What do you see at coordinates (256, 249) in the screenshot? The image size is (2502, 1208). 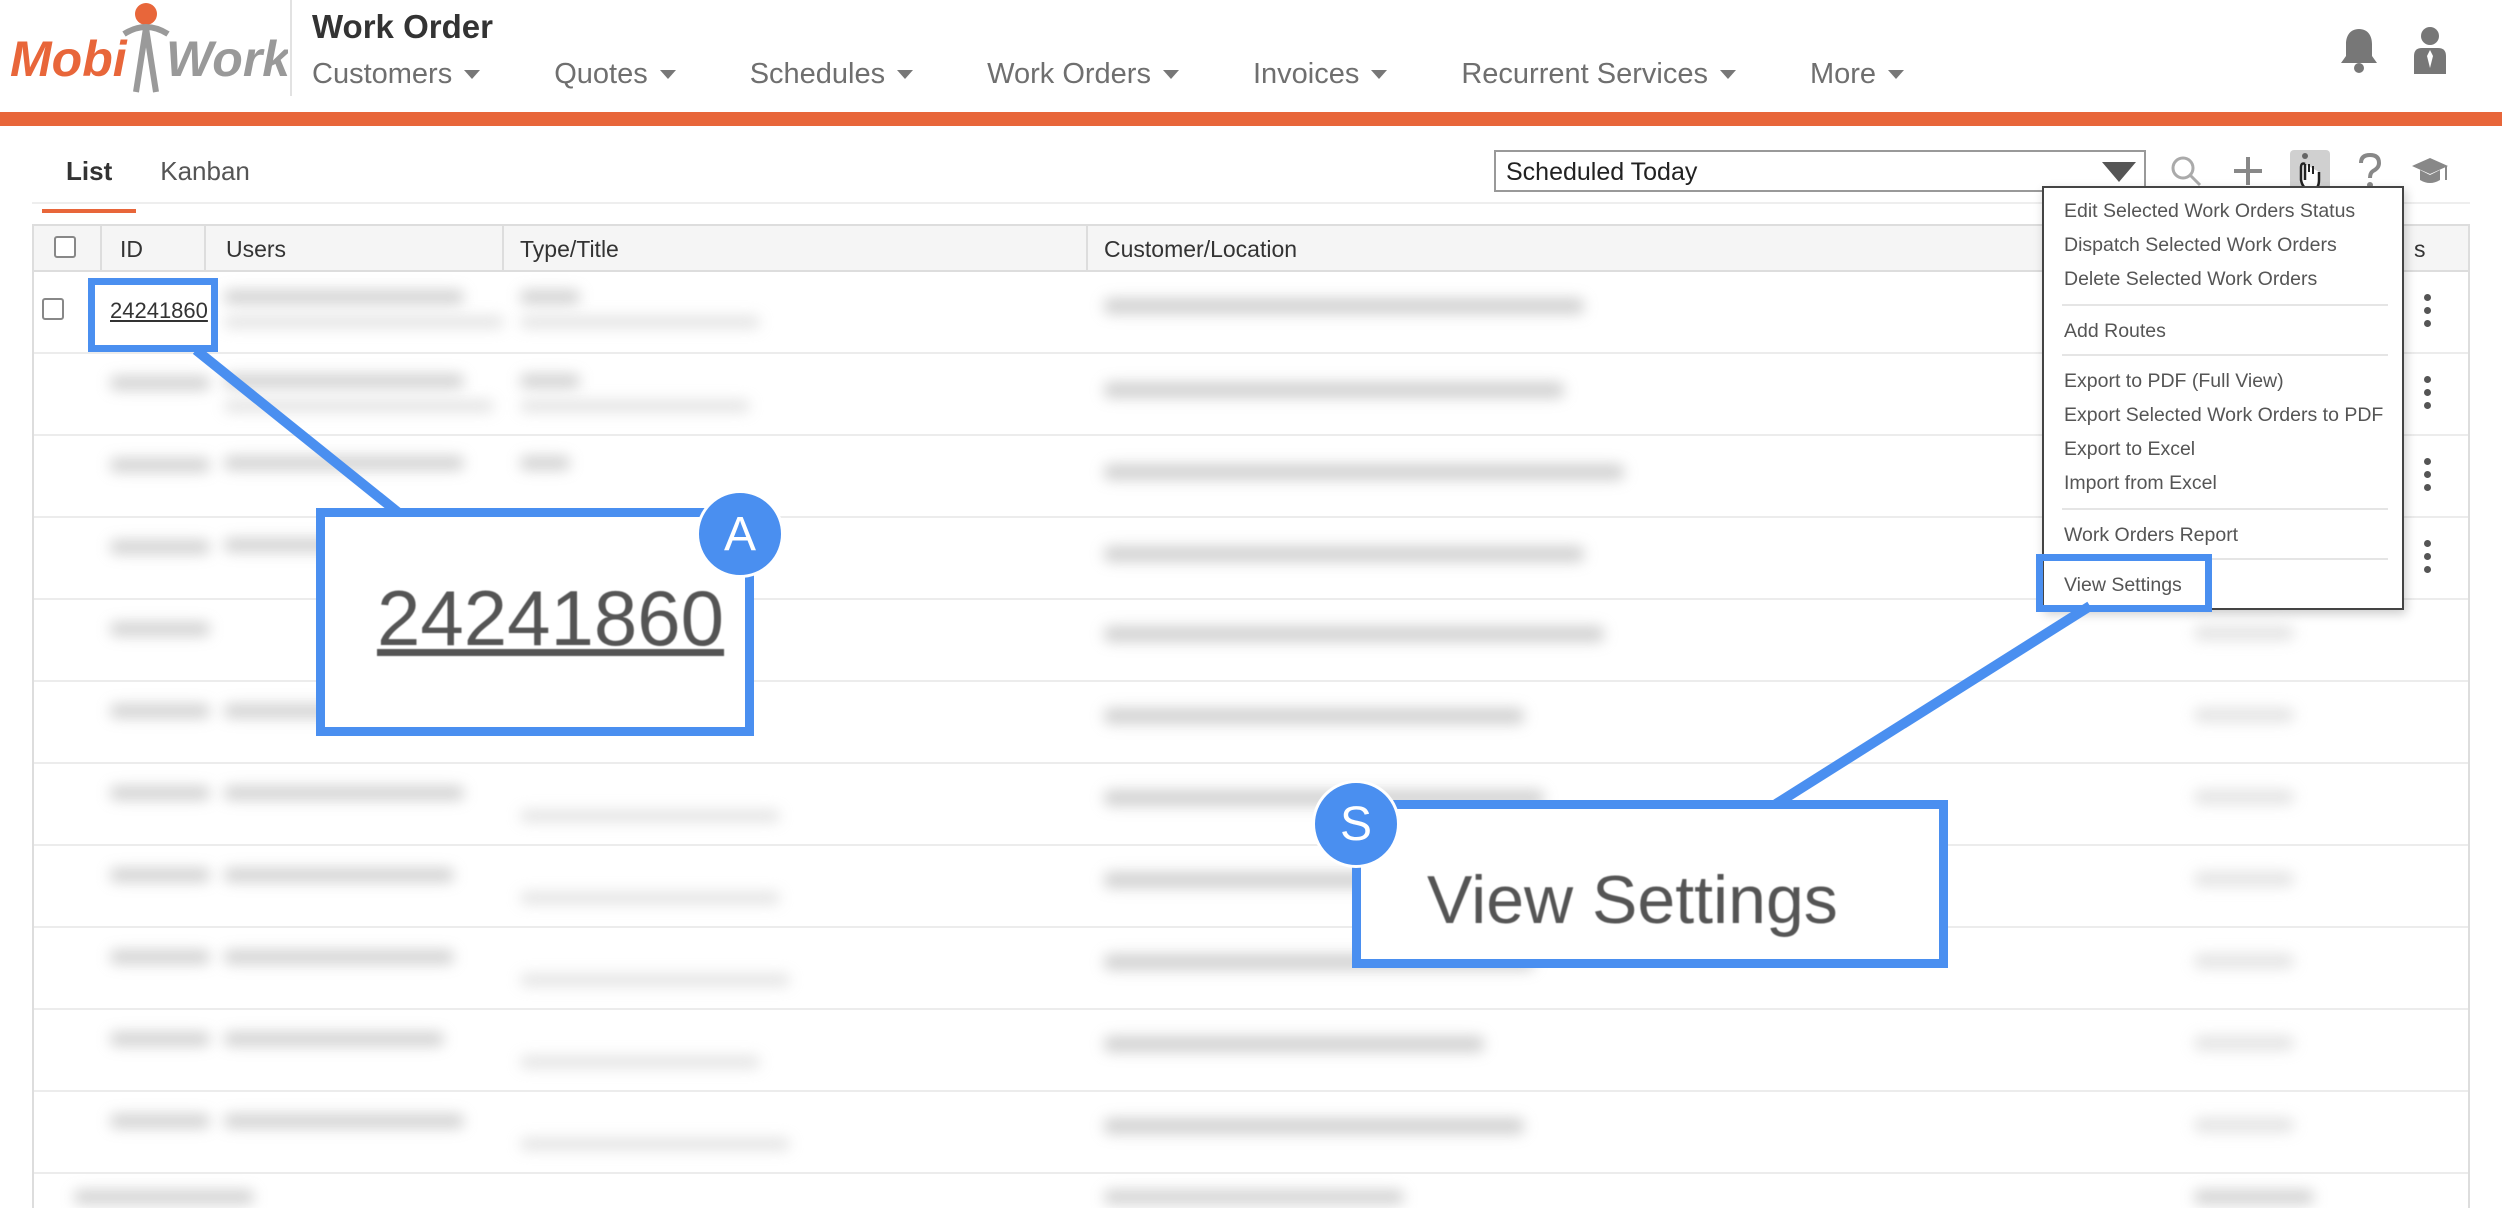 I see `column-header-users: Users` at bounding box center [256, 249].